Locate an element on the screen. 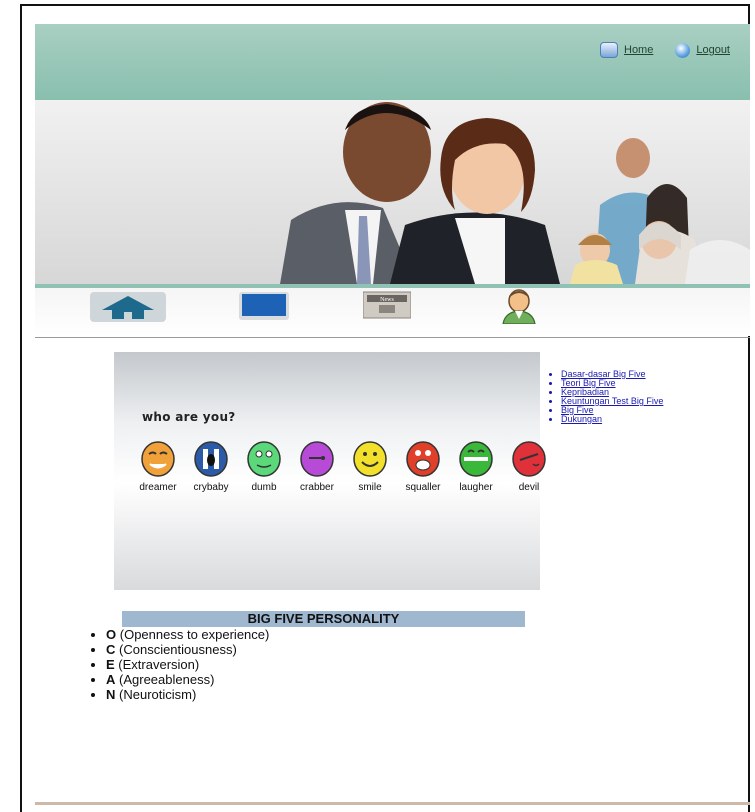  nav-news-button: News is located at coordinates (387, 306).